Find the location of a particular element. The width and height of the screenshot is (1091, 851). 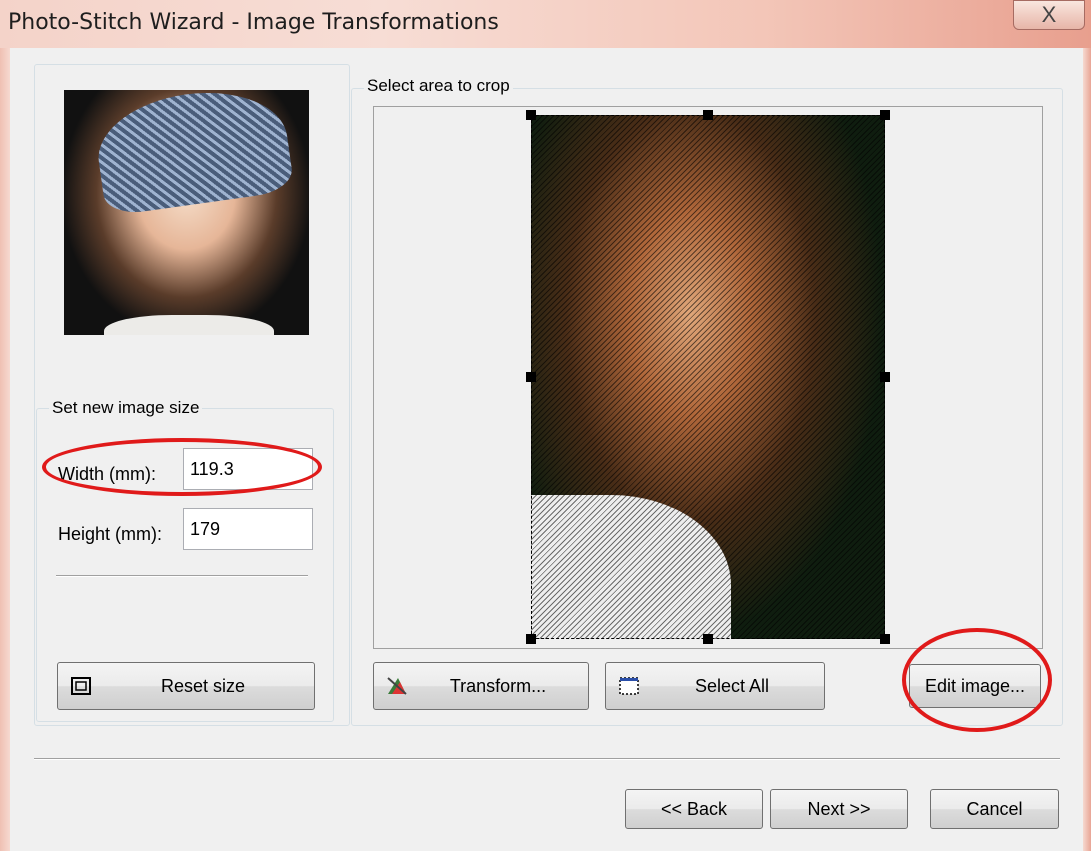

height-field is located at coordinates (248, 529).